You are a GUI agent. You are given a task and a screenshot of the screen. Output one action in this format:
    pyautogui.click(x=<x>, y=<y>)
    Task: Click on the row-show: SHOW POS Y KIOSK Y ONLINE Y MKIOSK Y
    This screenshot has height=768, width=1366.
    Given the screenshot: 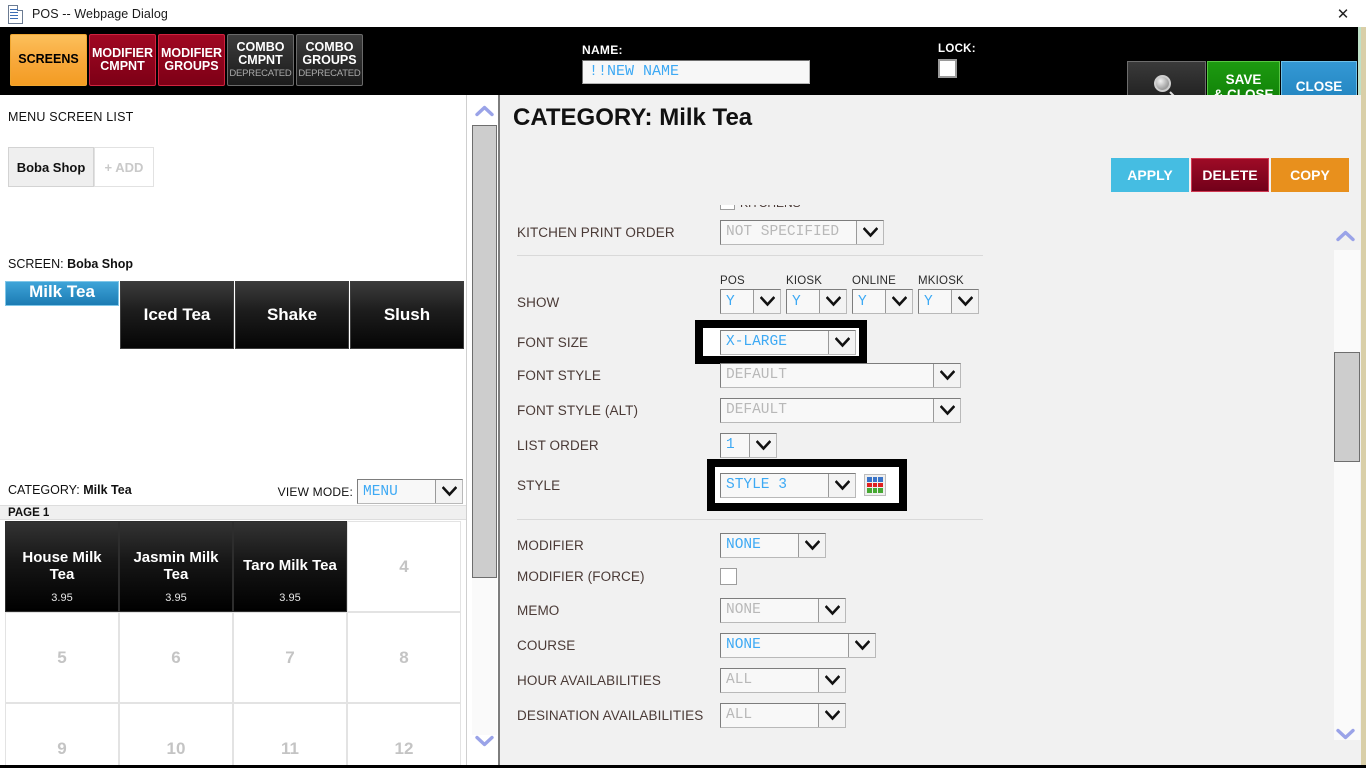 What is the action you would take?
    pyautogui.click(x=912, y=292)
    